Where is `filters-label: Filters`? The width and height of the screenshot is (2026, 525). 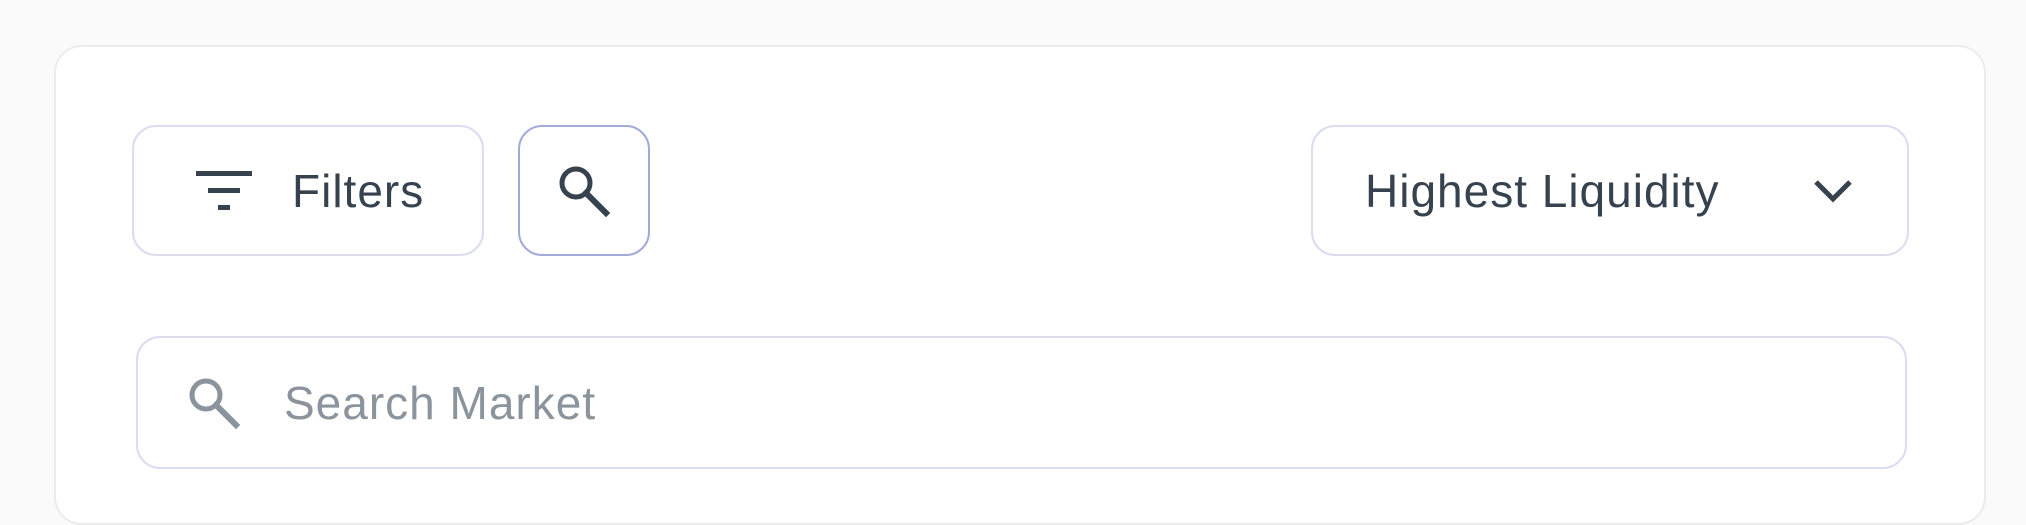
filters-label: Filters is located at coordinates (358, 190).